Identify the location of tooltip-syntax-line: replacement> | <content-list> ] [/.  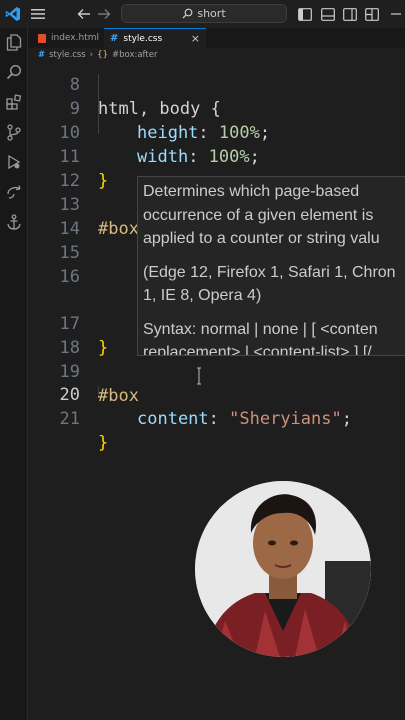
(257, 350).